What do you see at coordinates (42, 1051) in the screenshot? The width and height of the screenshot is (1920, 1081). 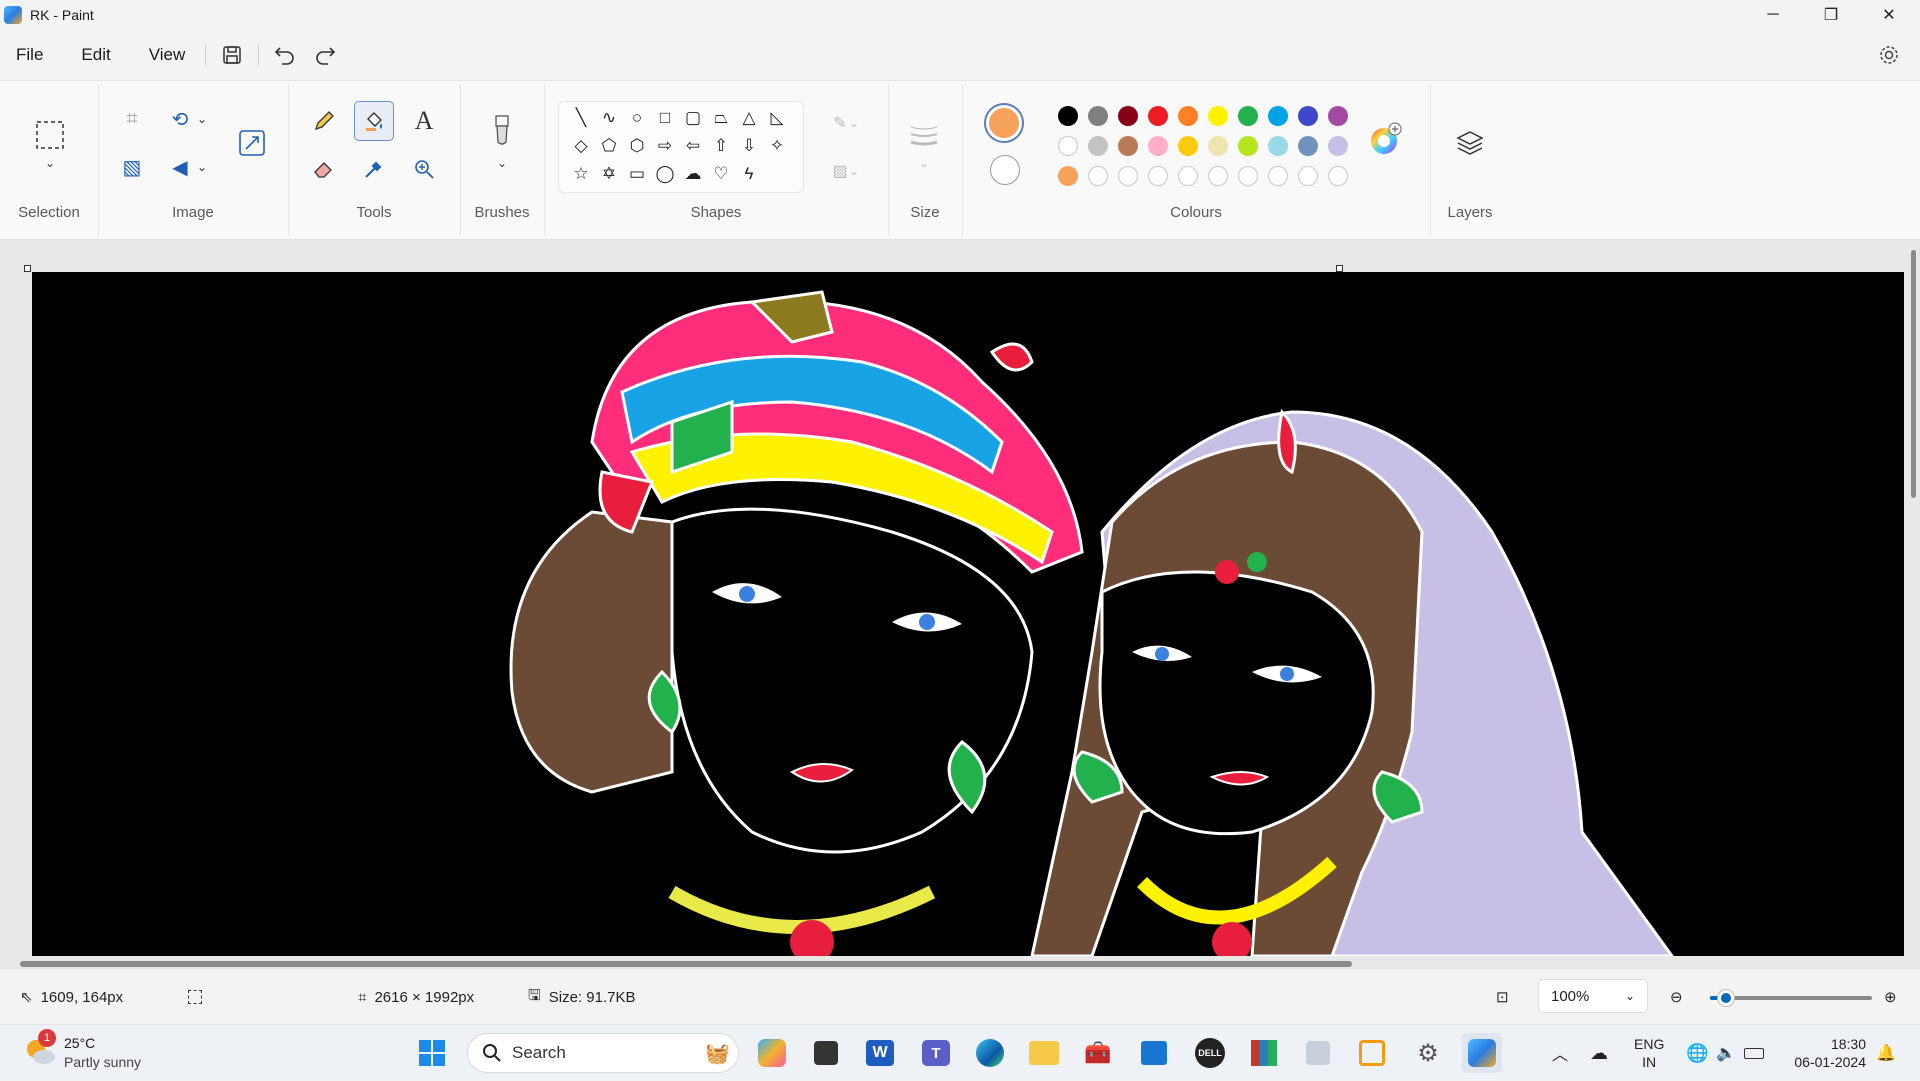 I see `weather-widget: 1` at bounding box center [42, 1051].